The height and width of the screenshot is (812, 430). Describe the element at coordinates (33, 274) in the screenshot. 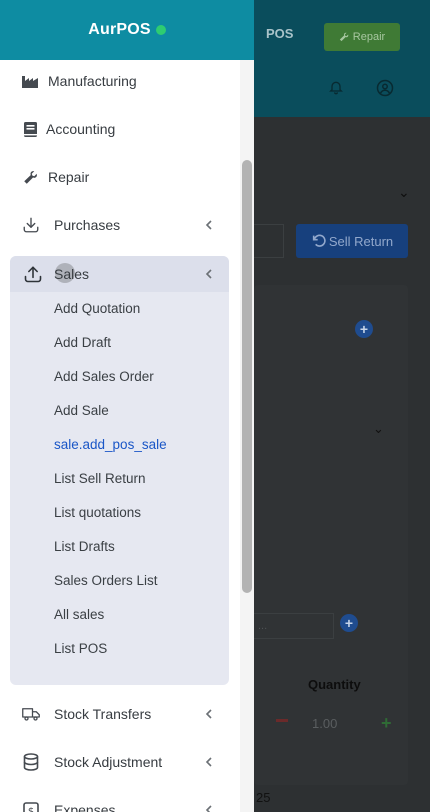

I see `upload-icon` at that location.